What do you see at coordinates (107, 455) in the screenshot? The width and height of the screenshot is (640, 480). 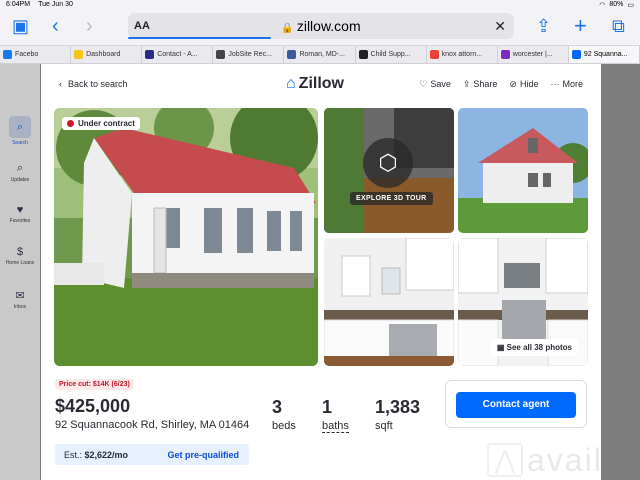 I see `est-value: $2,622/mo` at bounding box center [107, 455].